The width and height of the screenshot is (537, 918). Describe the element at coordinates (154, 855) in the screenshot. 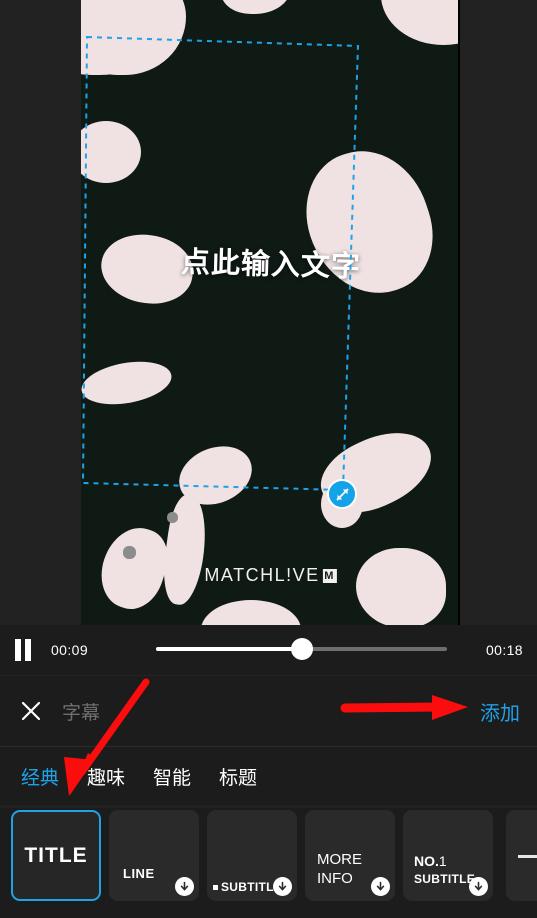

I see `template-card-line: LINE` at that location.